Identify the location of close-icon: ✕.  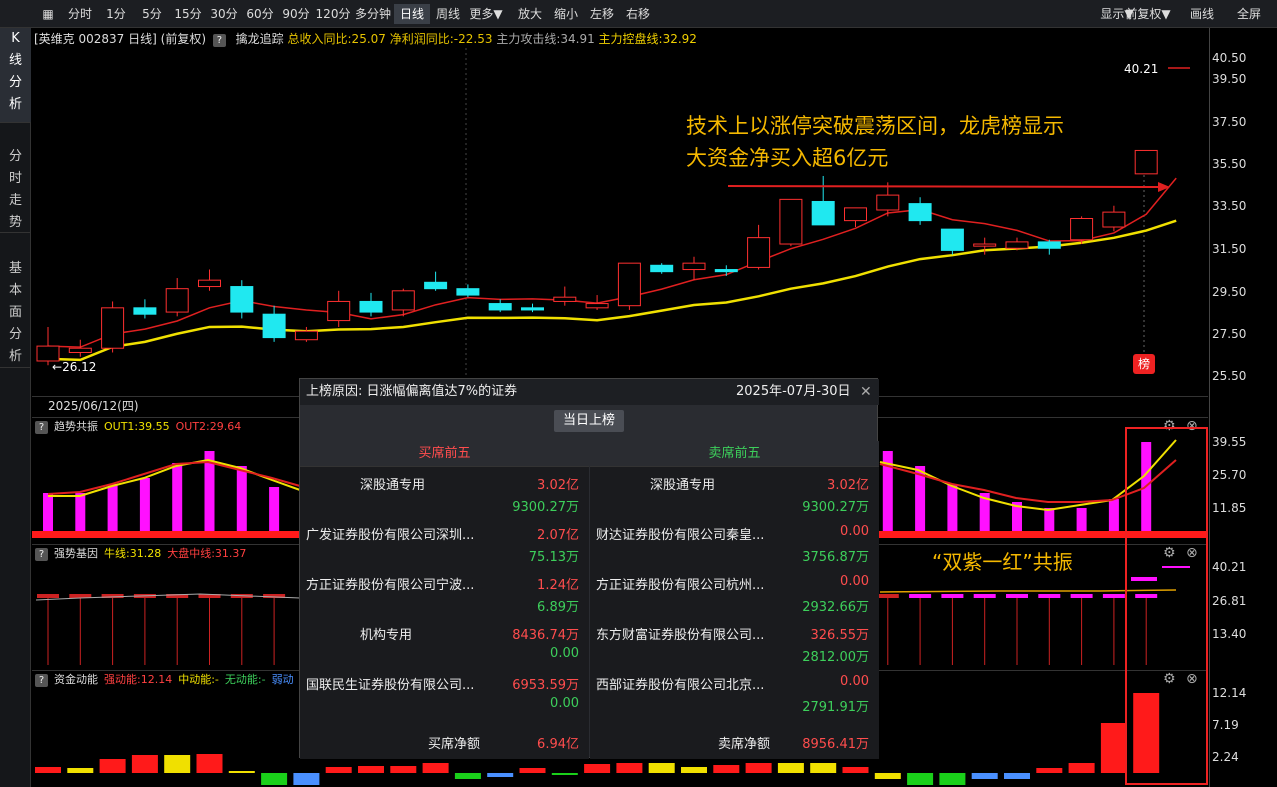
(866, 392).